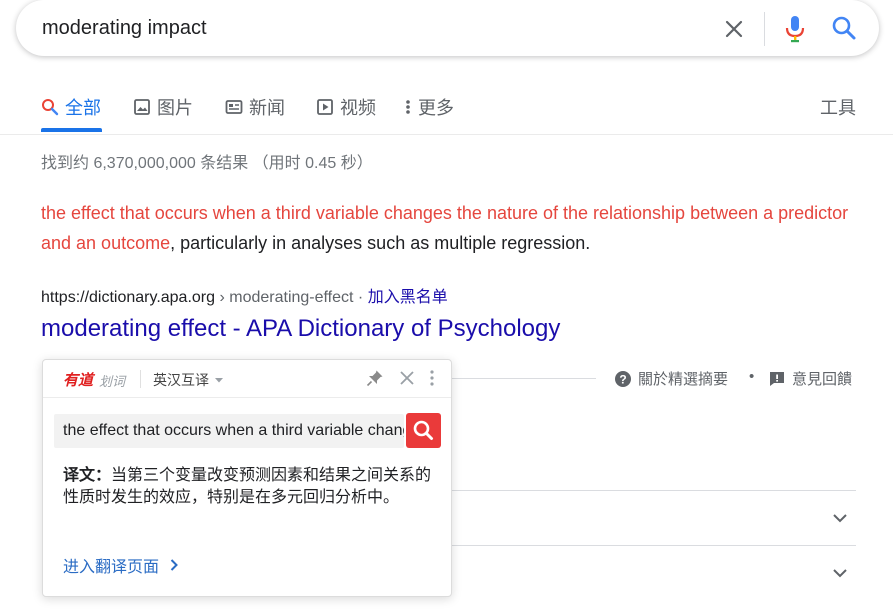 The width and height of the screenshot is (893, 610). I want to click on tab-label: 更多, so click(436, 108).